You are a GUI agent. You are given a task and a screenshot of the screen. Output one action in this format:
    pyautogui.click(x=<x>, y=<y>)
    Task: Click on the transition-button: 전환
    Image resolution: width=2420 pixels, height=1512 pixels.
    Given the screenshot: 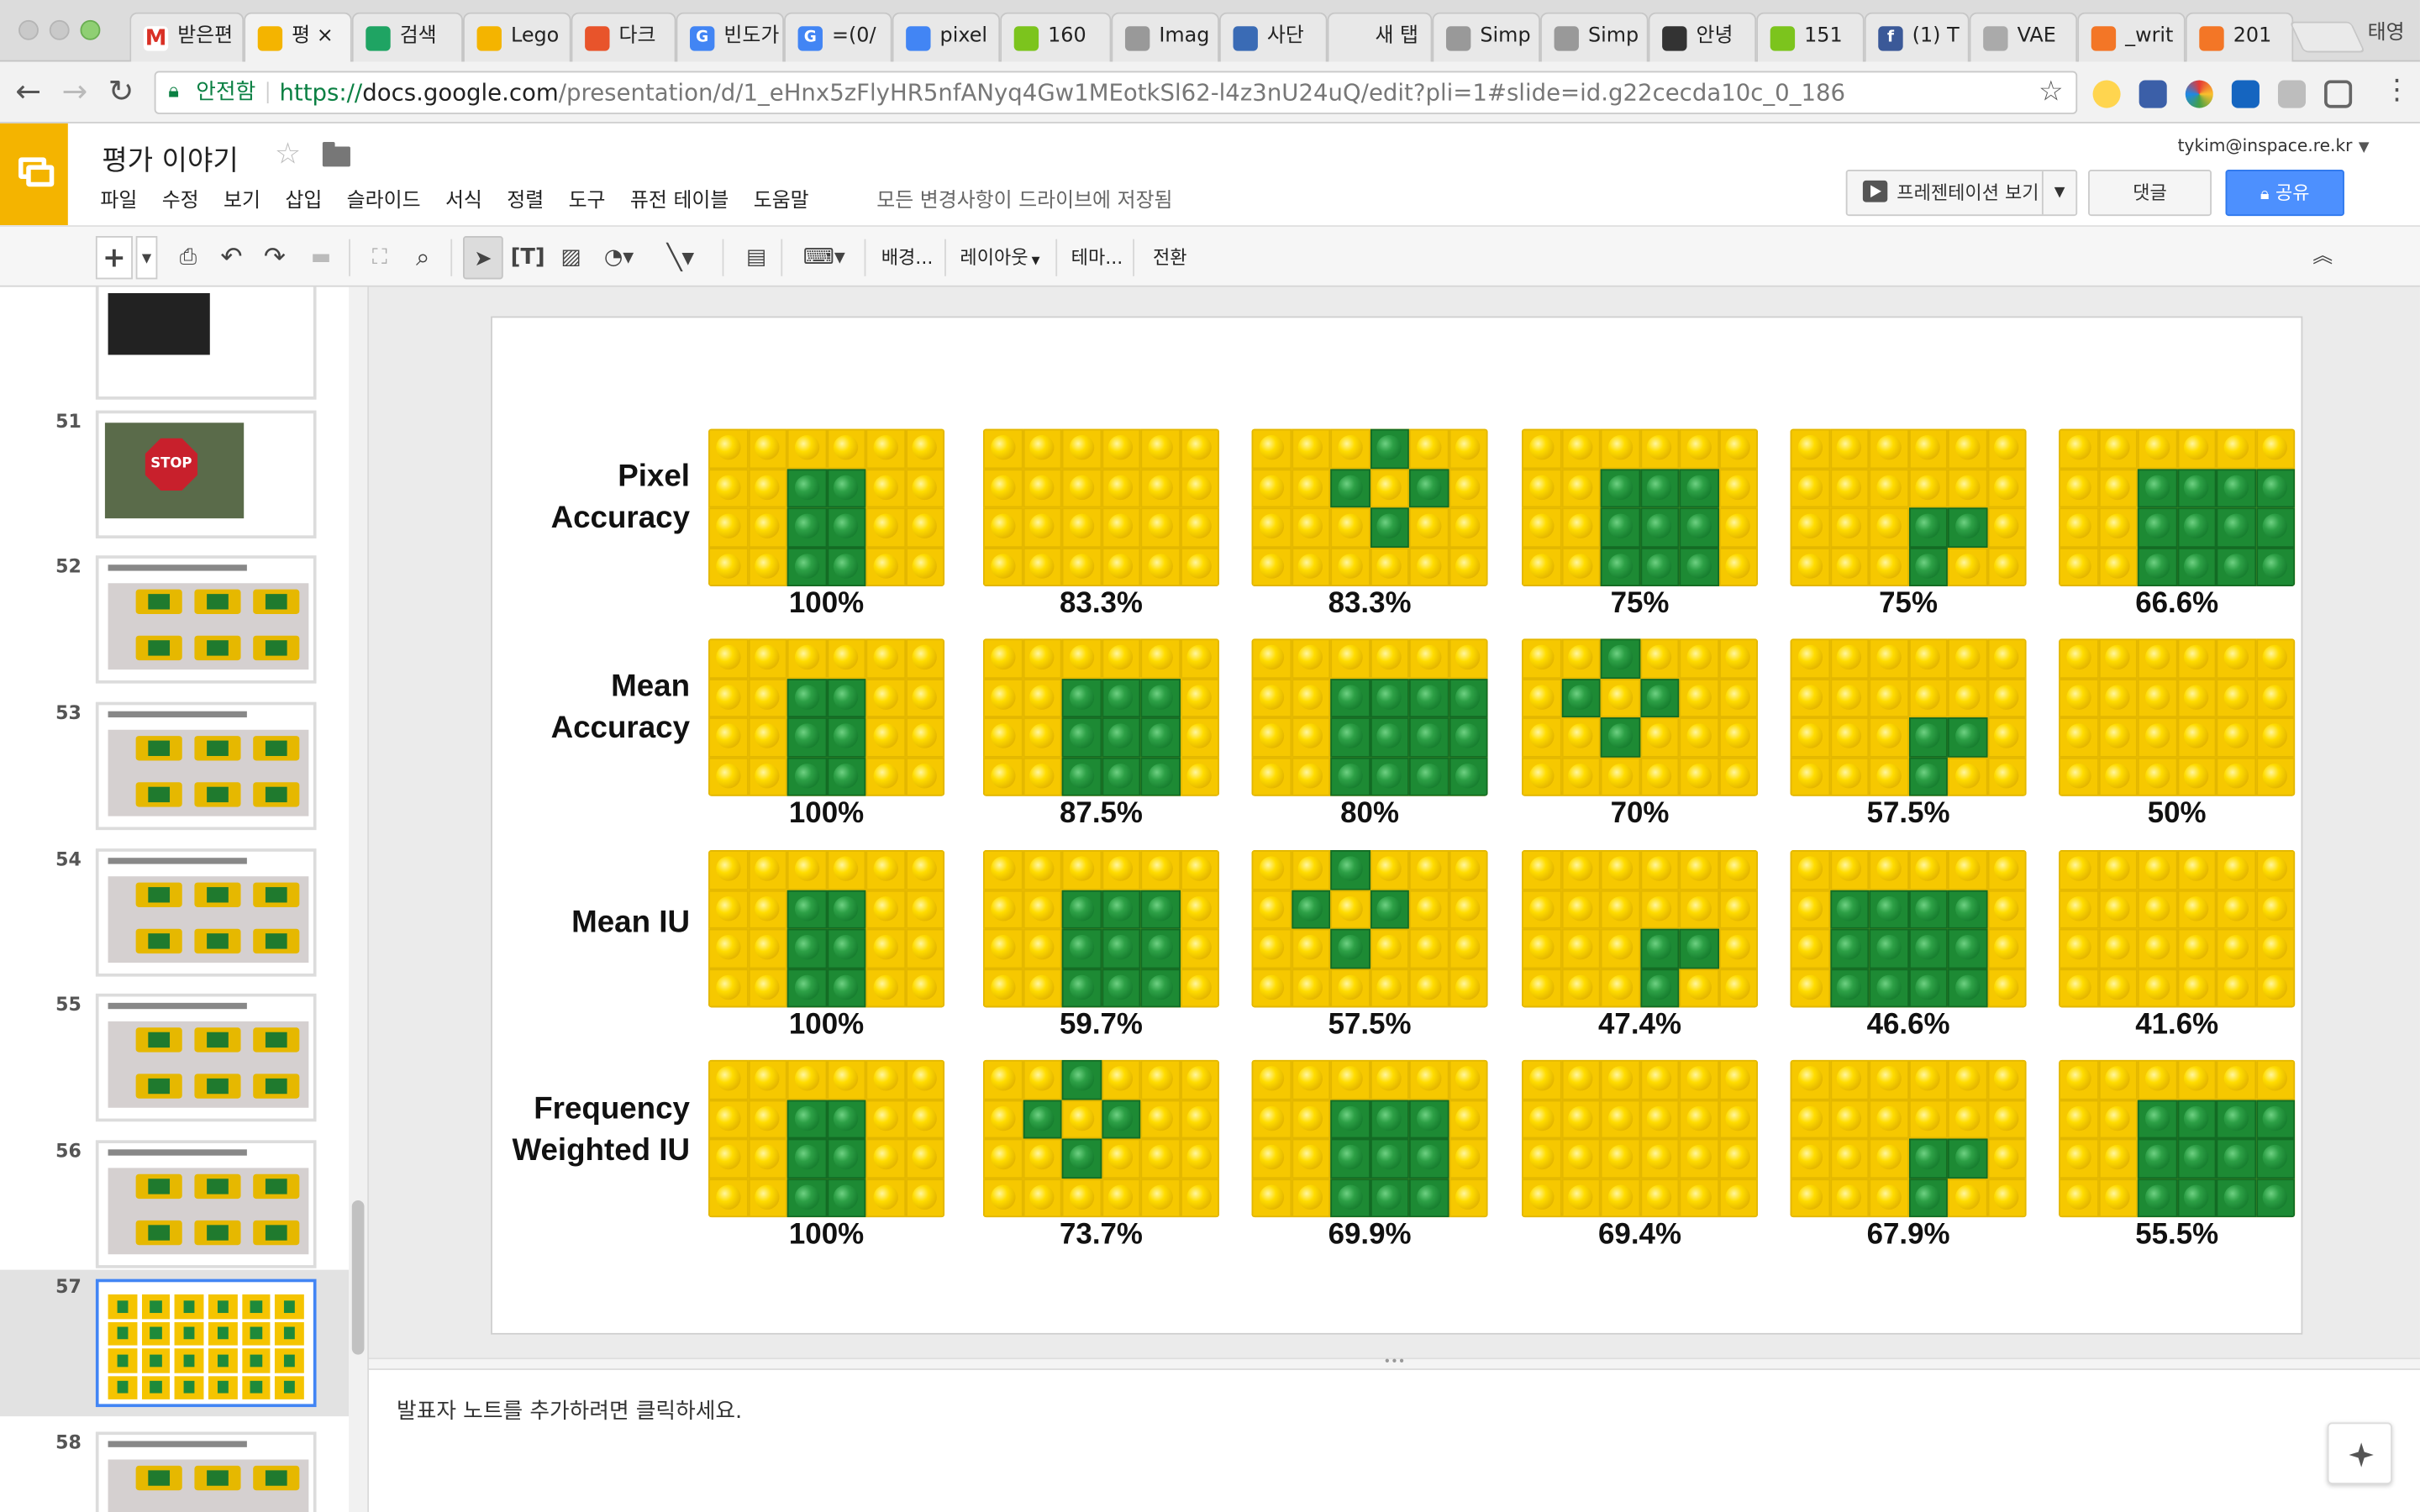 What is the action you would take?
    pyautogui.click(x=1170, y=257)
    